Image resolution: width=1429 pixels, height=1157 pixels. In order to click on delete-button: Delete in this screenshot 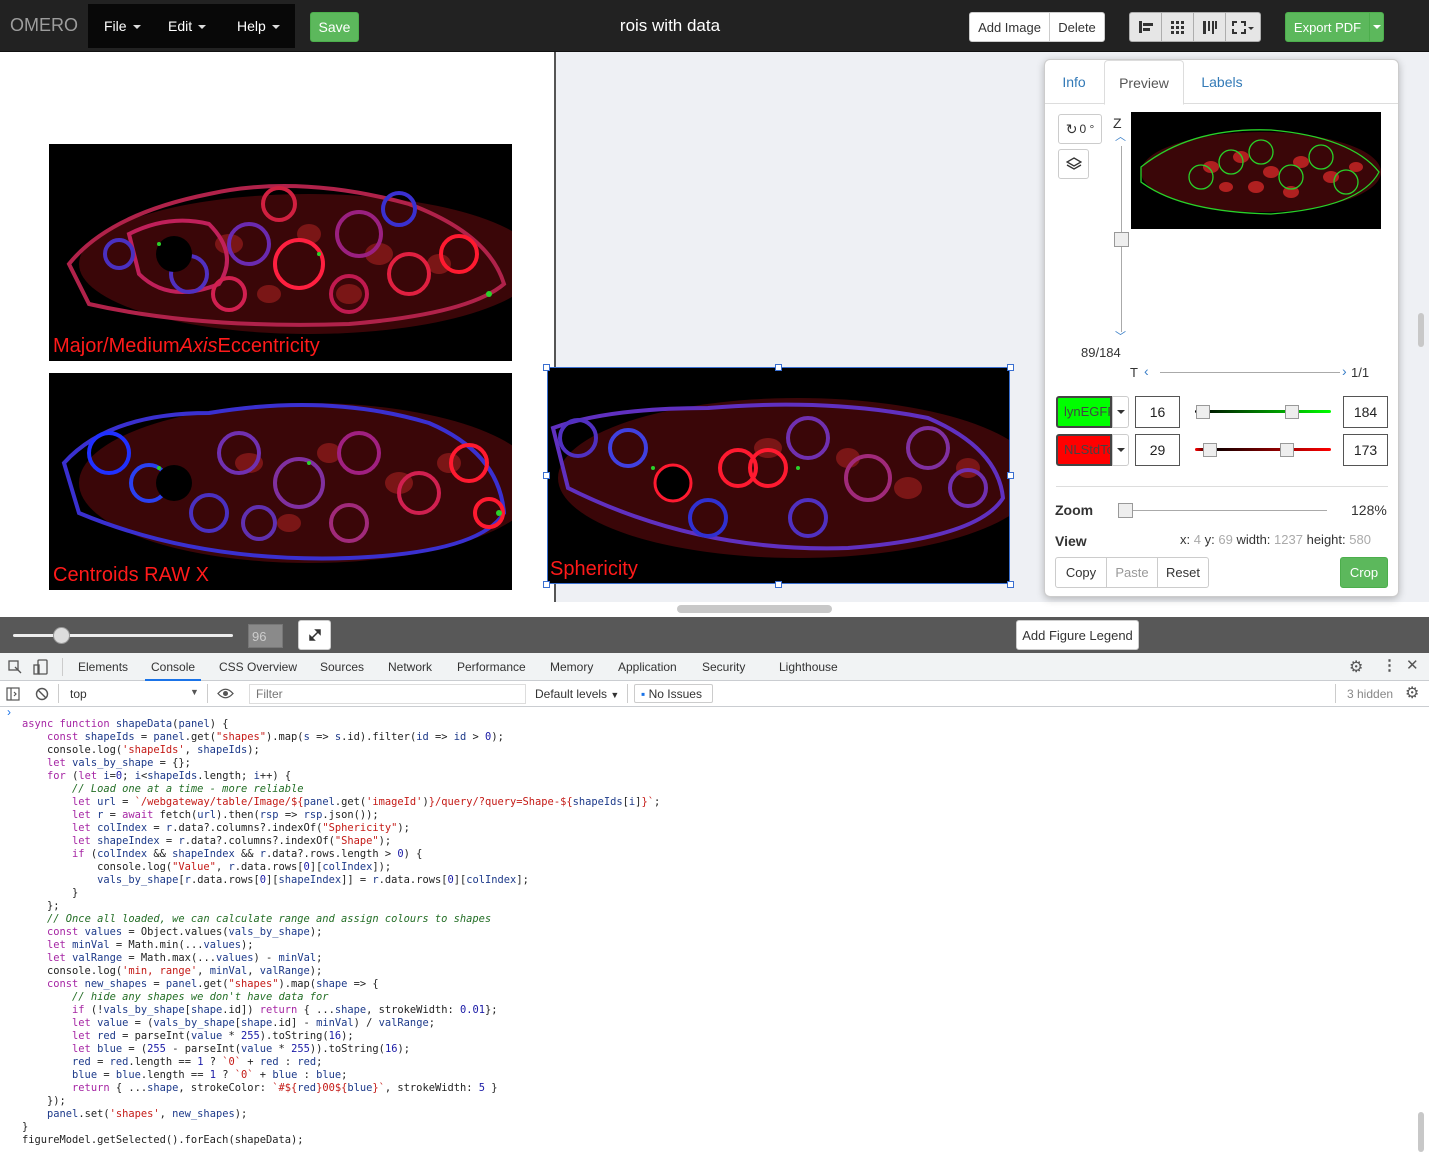, I will do `click(1077, 27)`.